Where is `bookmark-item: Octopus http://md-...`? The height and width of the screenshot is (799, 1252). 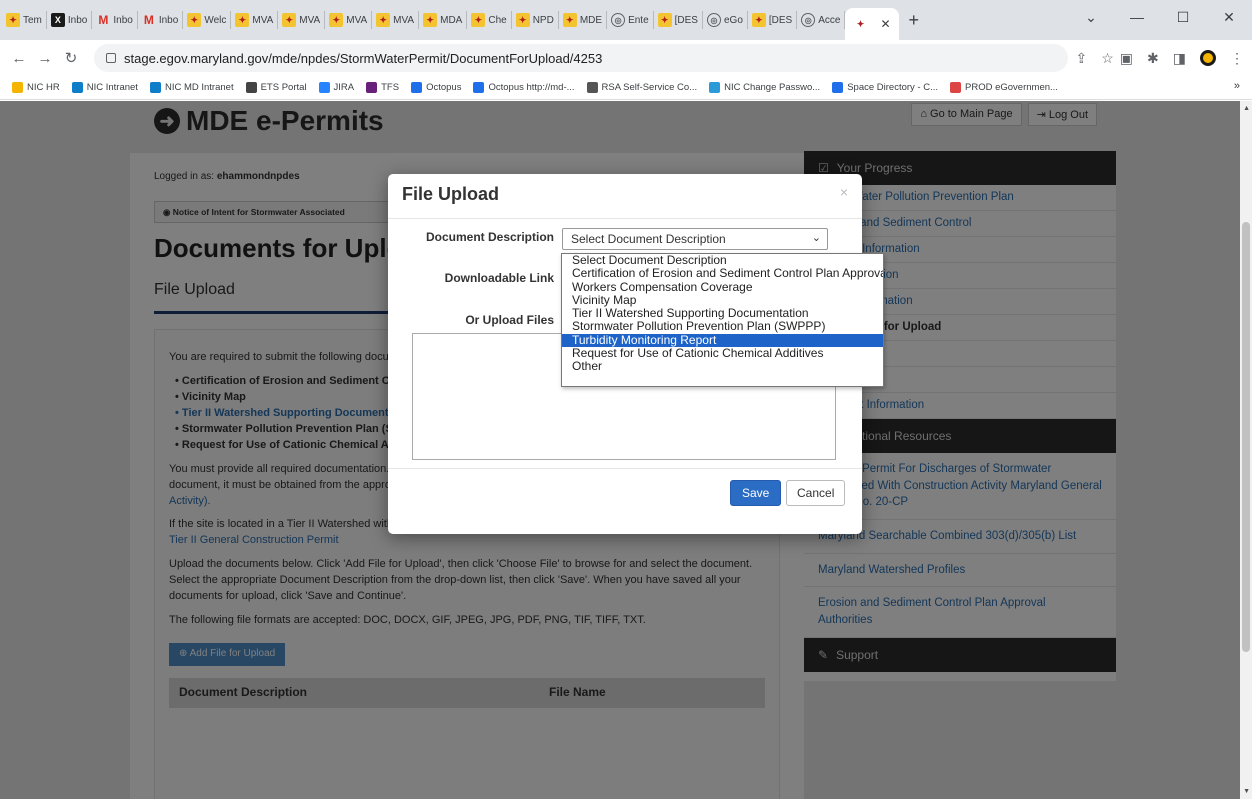
bookmark-item: Octopus http://md-... is located at coordinates (524, 87).